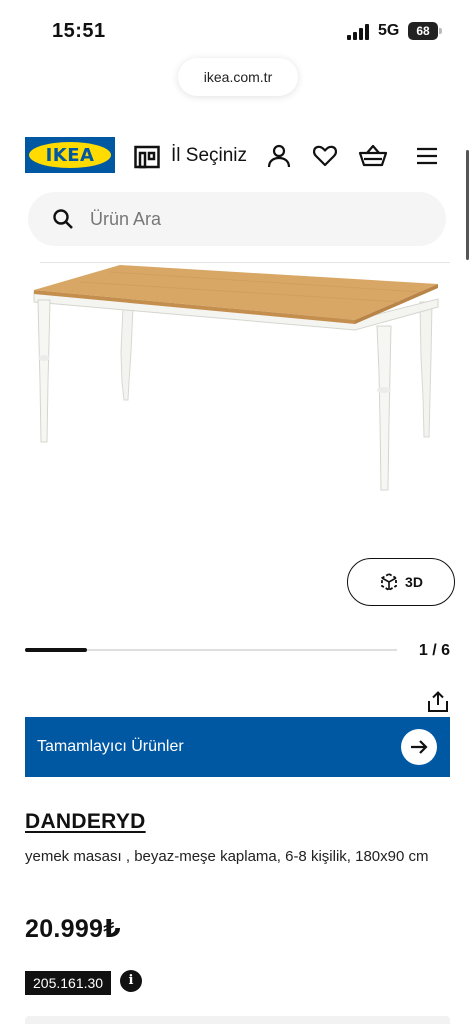  Describe the element at coordinates (438, 702) in the screenshot. I see `share-icon` at that location.